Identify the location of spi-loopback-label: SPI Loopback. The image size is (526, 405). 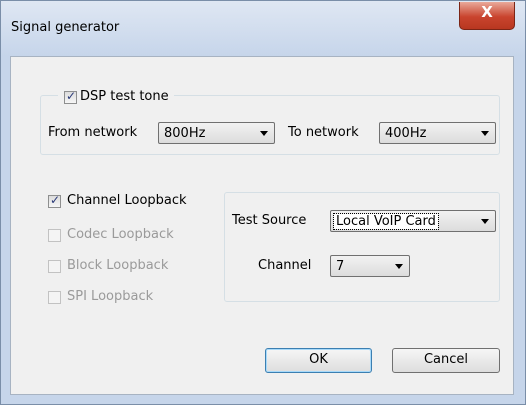
(110, 296).